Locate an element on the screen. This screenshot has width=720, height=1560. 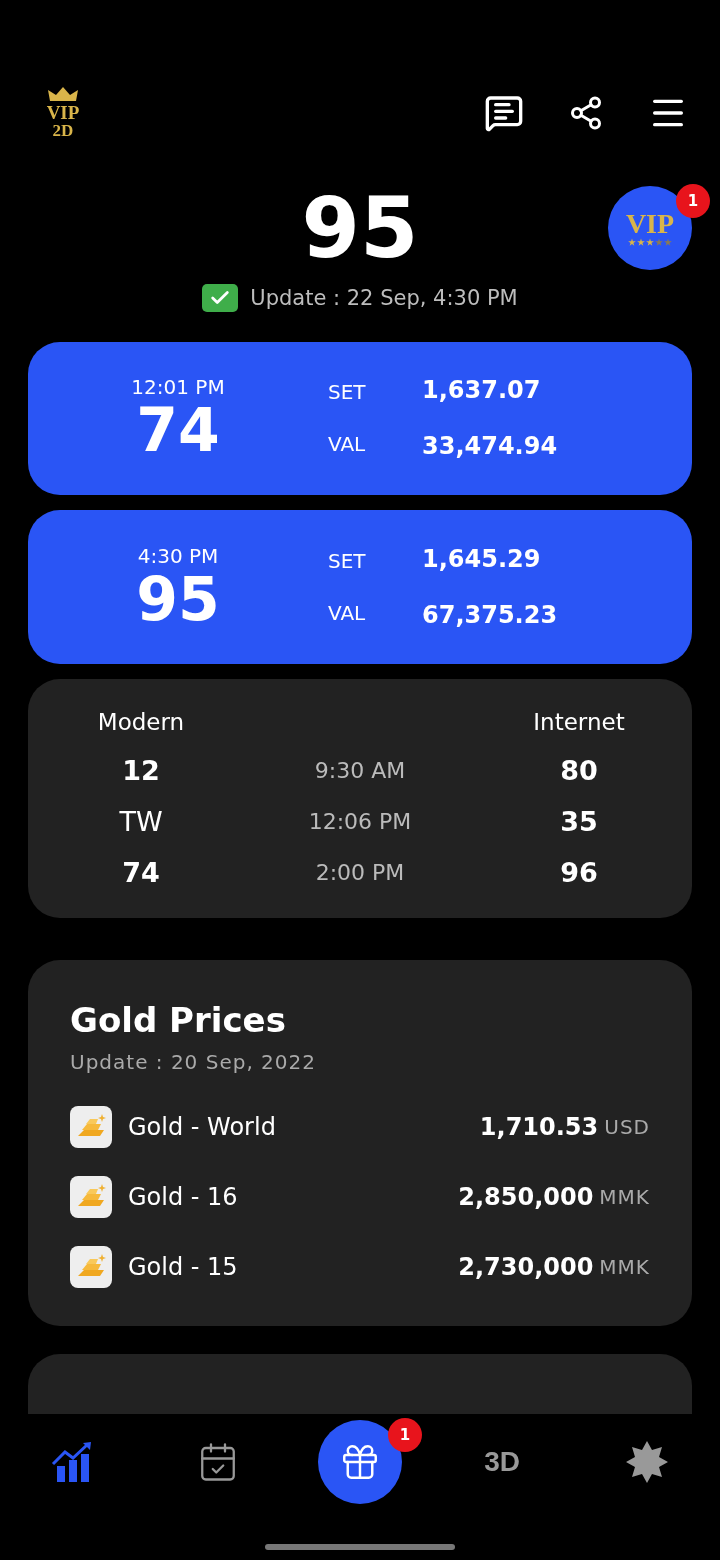
column-header: Modern is located at coordinates (141, 722).